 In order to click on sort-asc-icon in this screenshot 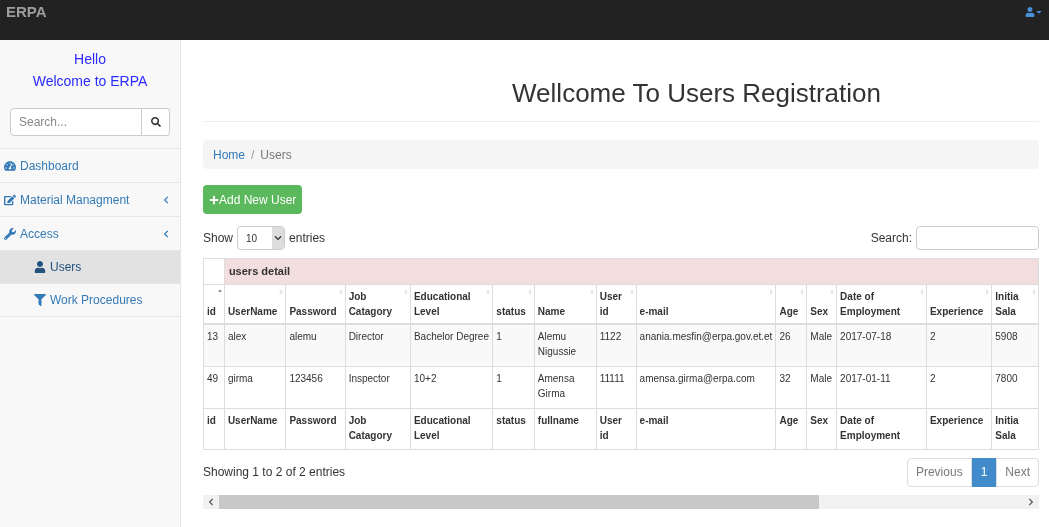, I will do `click(219, 292)`.